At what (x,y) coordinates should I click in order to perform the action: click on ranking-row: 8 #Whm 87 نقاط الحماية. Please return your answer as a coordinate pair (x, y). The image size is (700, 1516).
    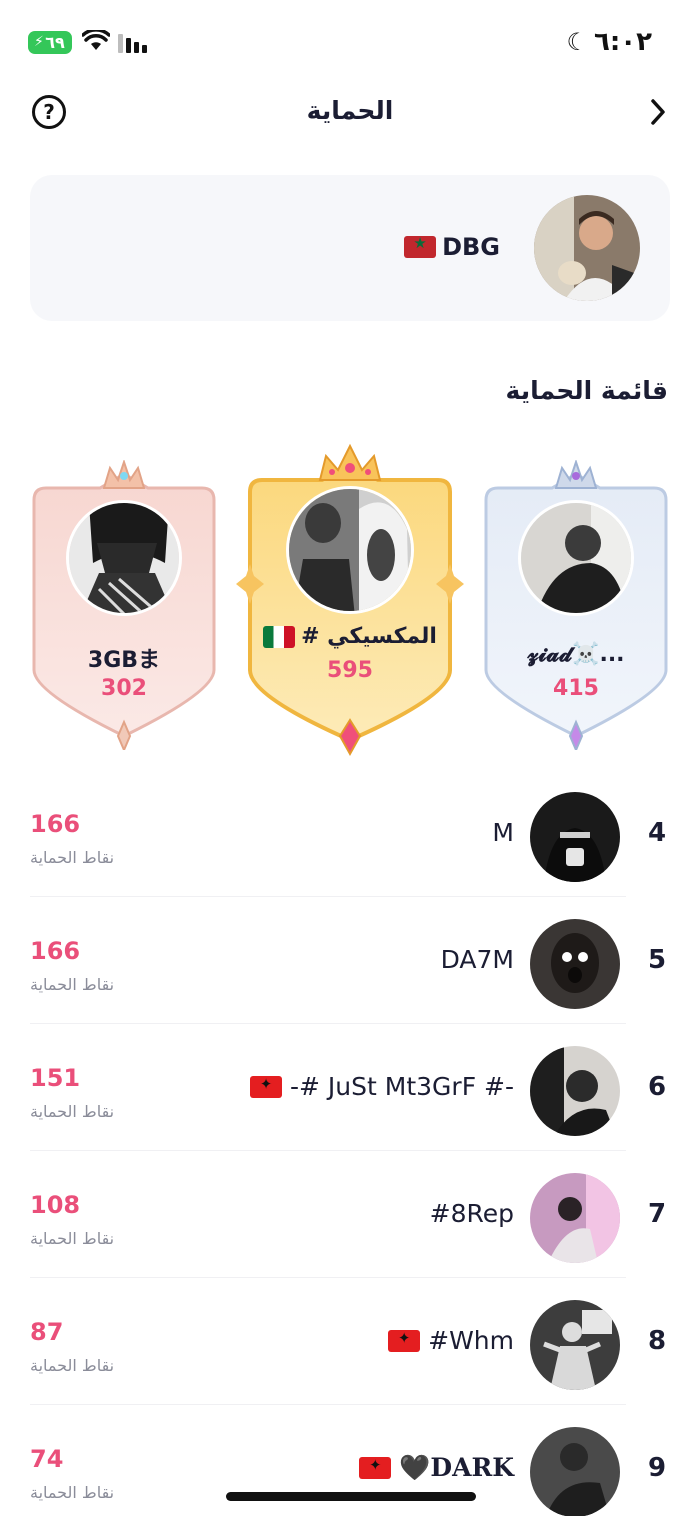
    Looking at the image, I should click on (348, 1341).